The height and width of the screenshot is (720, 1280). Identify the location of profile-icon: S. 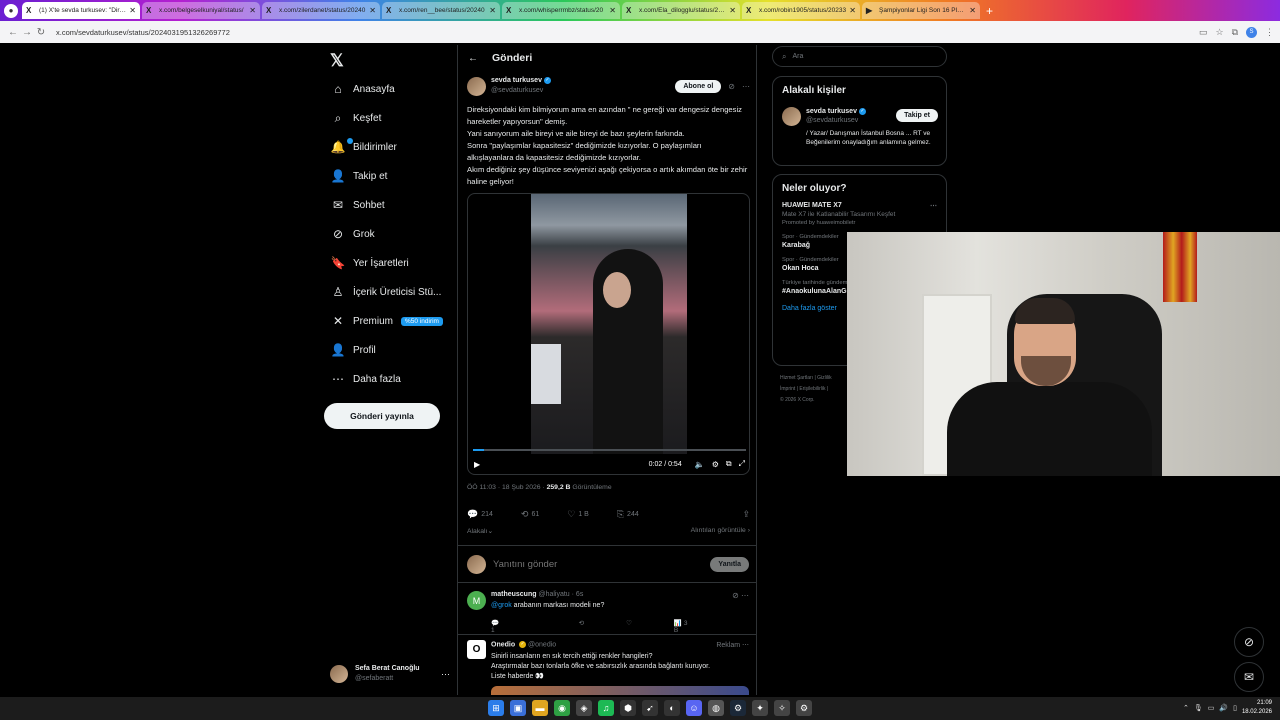
(1251, 32).